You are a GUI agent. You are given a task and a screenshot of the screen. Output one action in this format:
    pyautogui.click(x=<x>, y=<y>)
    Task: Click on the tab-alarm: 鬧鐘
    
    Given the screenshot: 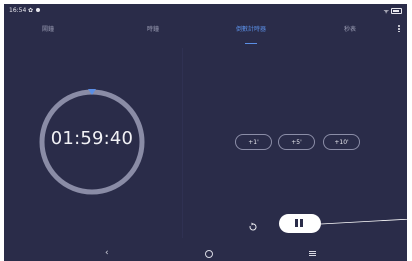 What is the action you would take?
    pyautogui.click(x=48, y=32)
    